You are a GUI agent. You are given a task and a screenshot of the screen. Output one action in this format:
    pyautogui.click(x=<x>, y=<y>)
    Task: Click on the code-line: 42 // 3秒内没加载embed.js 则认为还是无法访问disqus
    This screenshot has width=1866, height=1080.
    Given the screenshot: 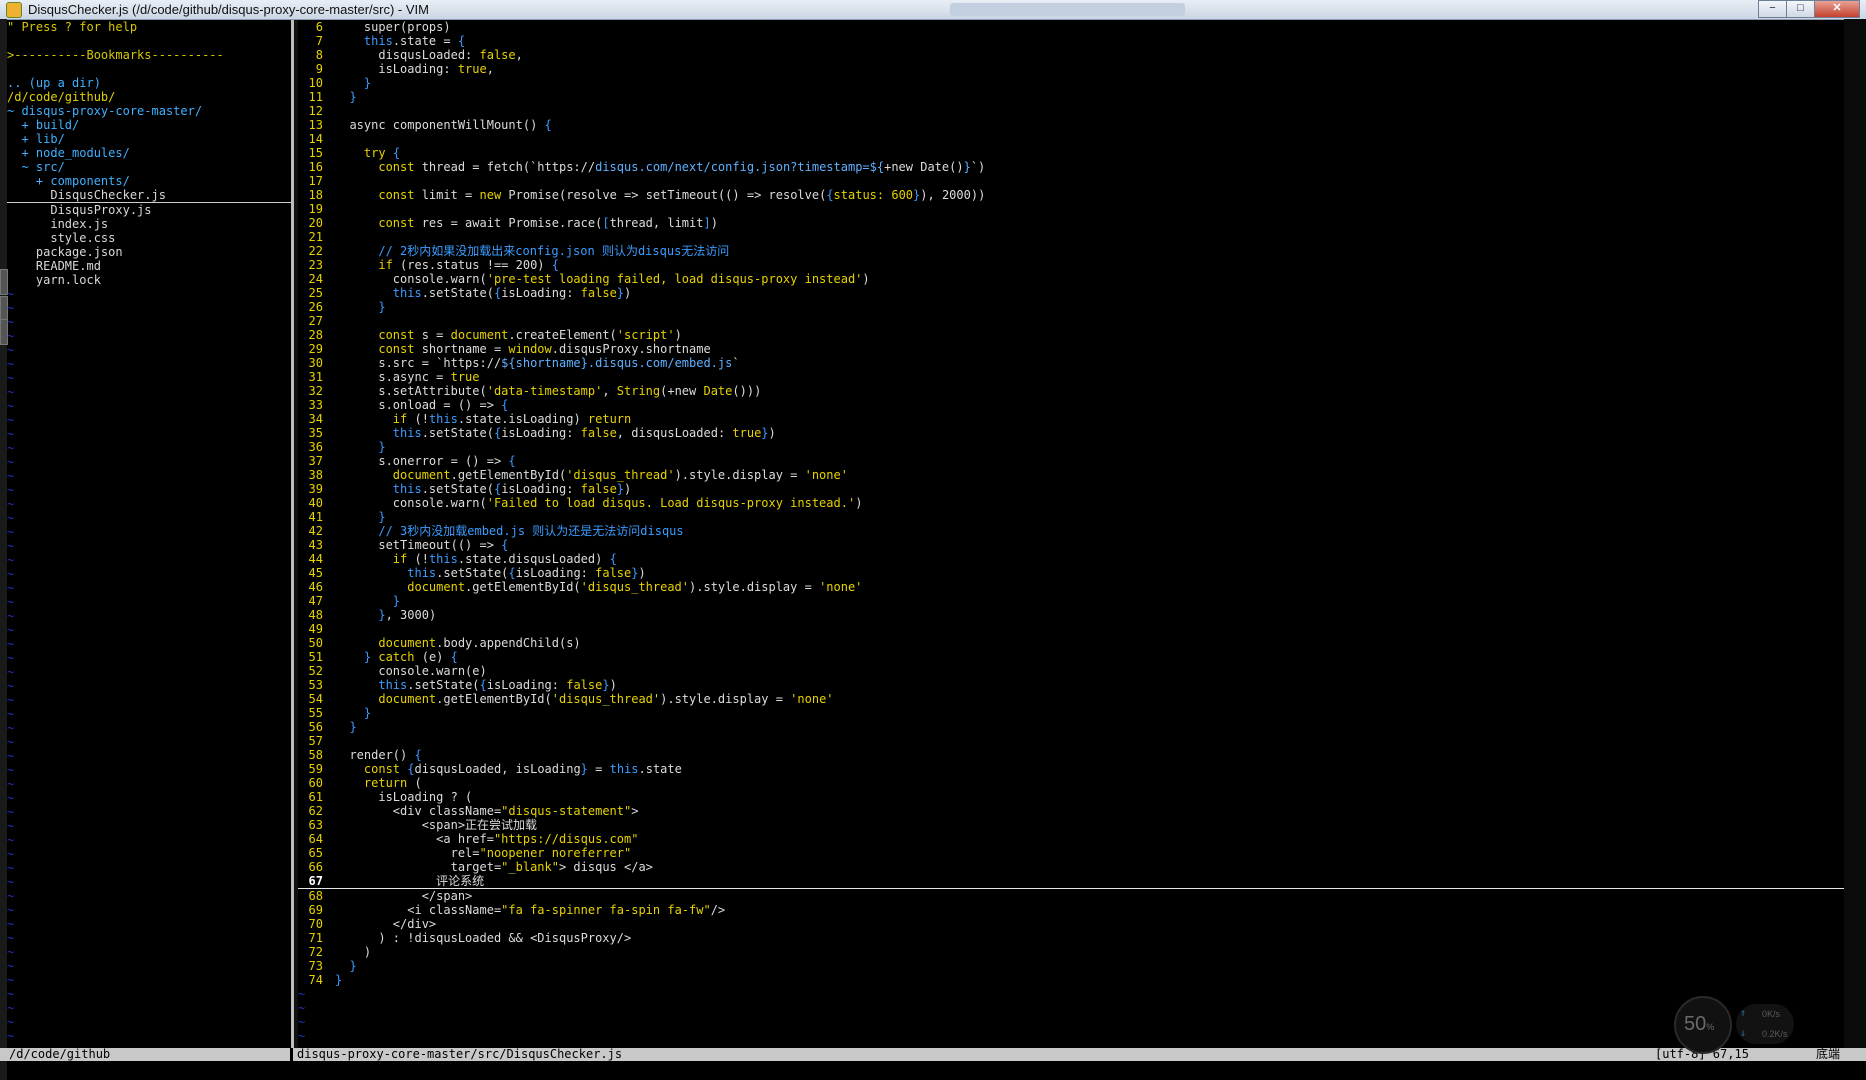 What is the action you would take?
    pyautogui.click(x=1071, y=531)
    